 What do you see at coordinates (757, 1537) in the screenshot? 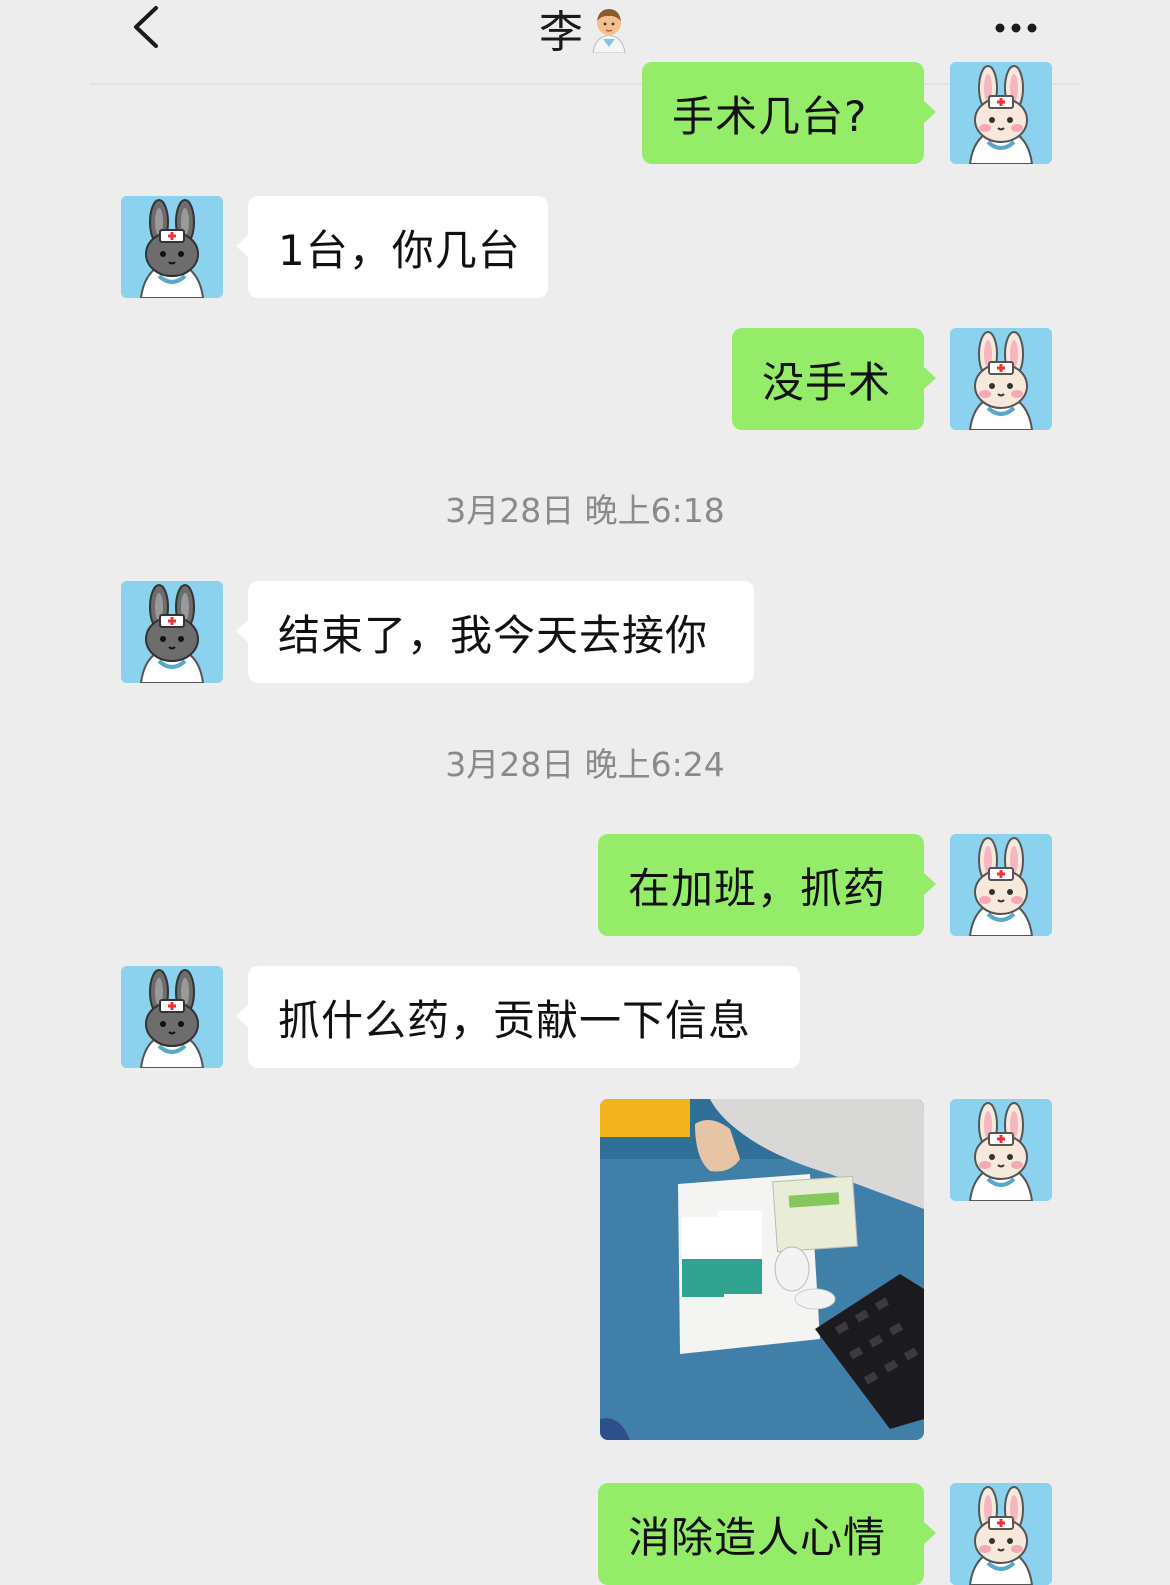
I see `message-text: 消除造人心情` at bounding box center [757, 1537].